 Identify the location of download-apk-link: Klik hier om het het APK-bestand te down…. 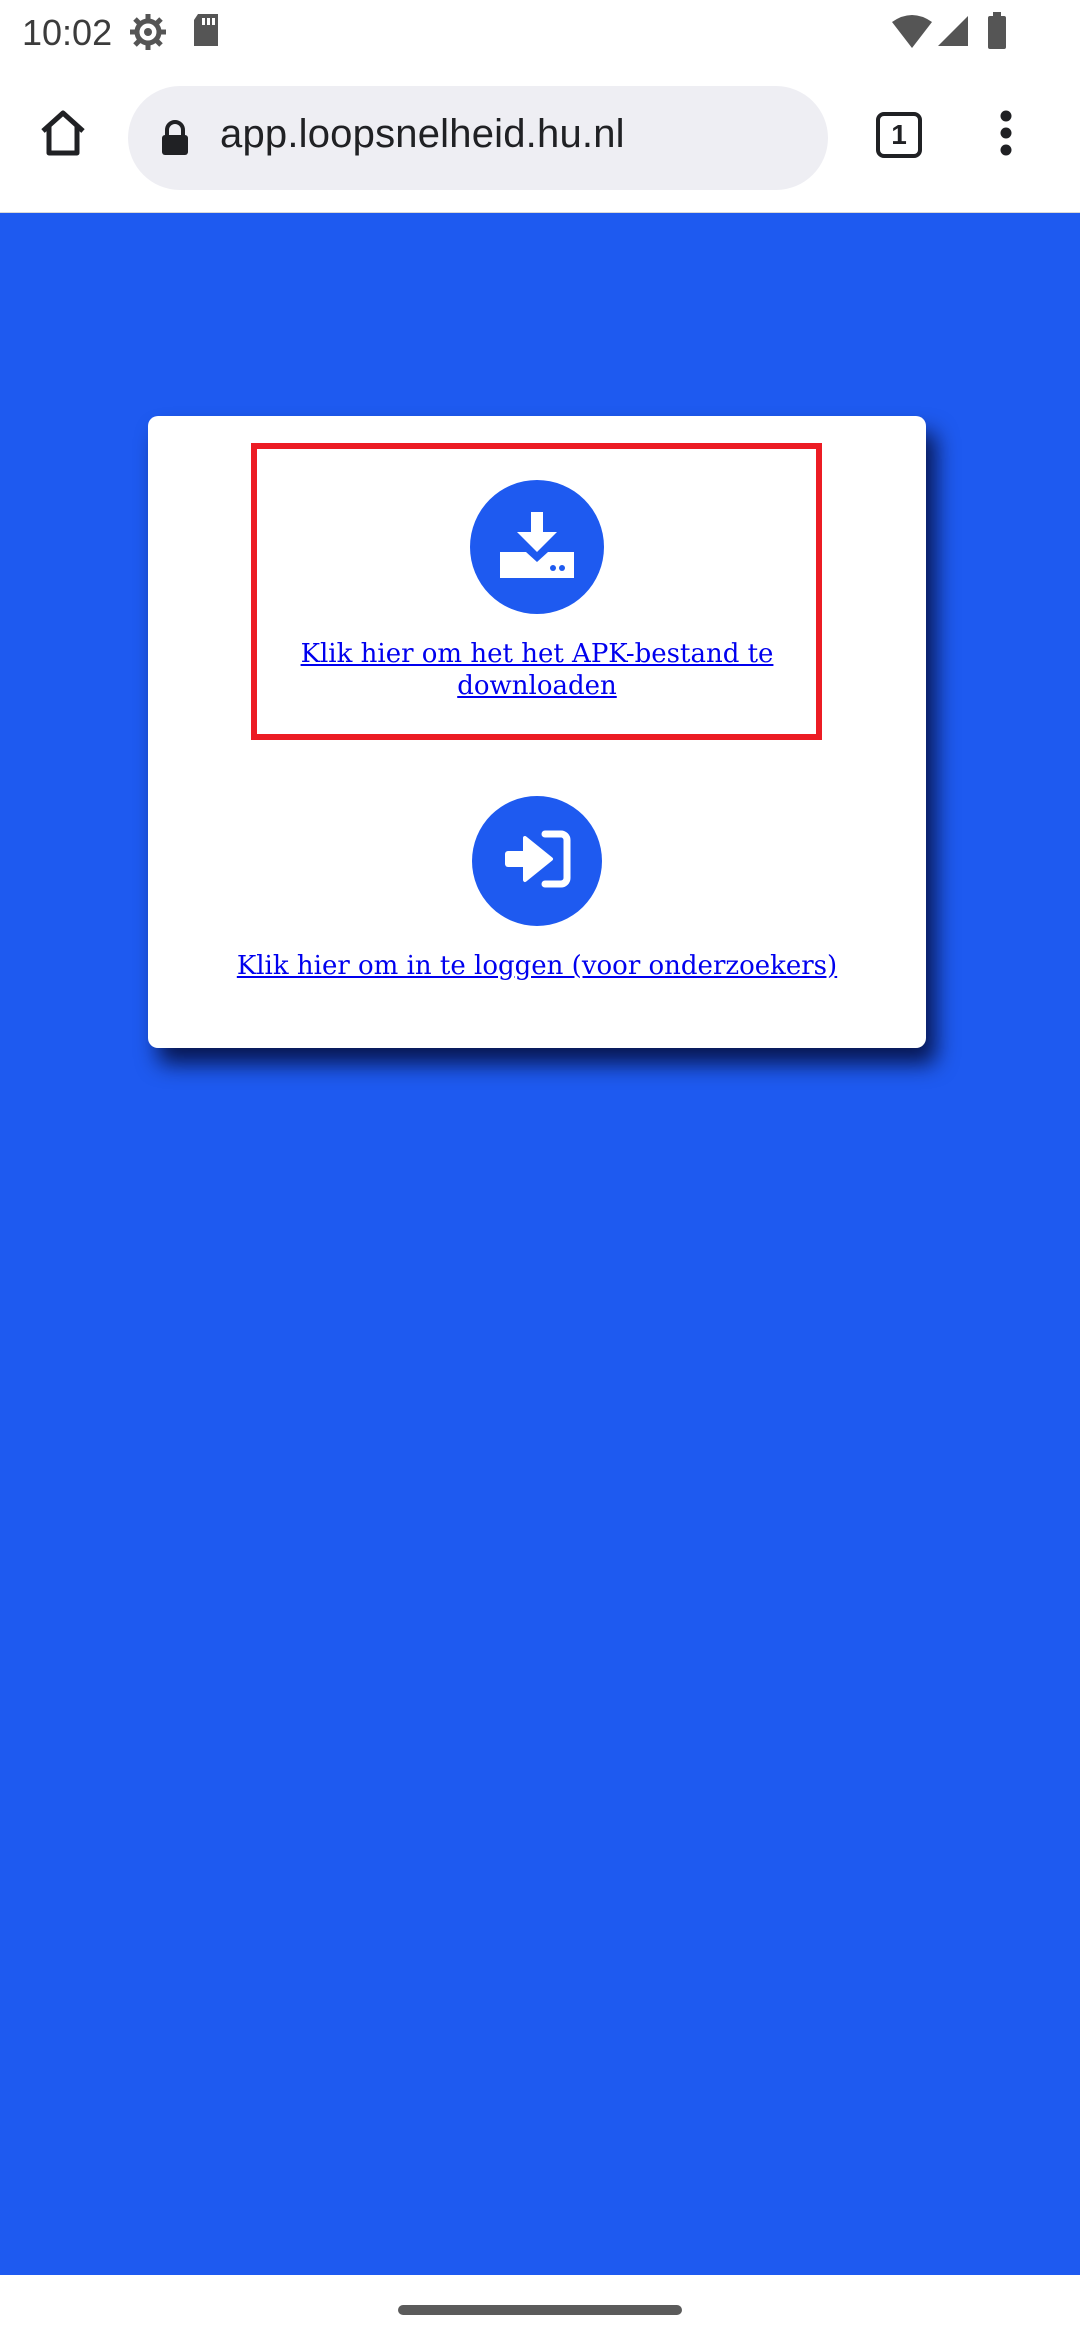
(537, 670).